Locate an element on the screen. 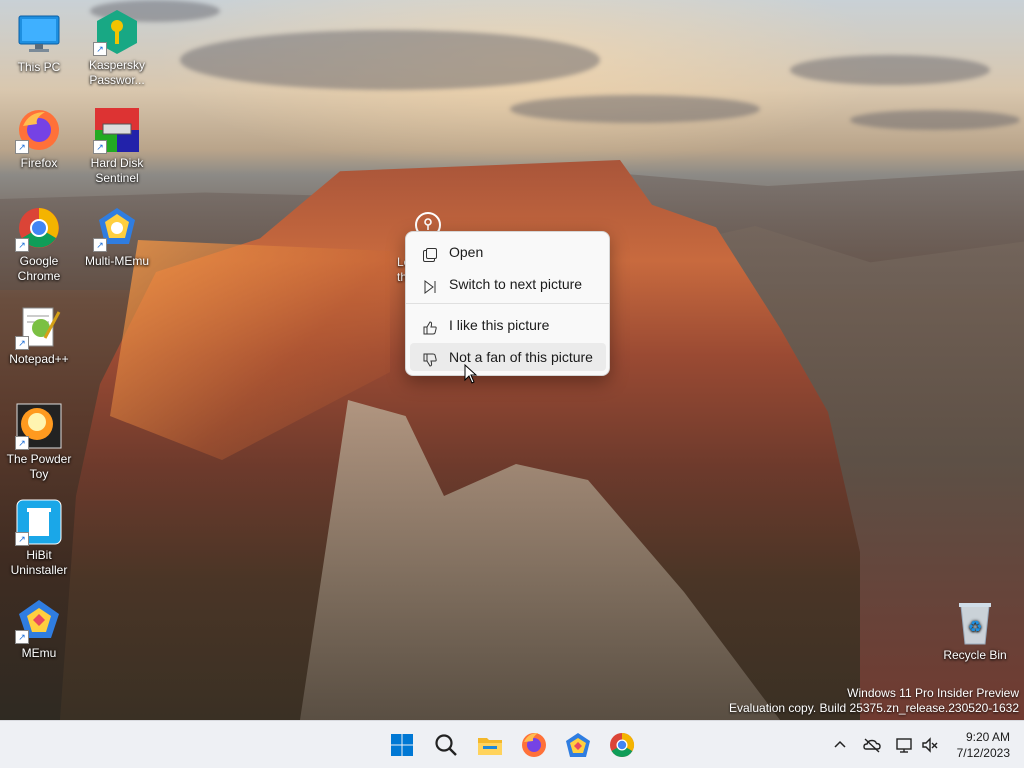 Image resolution: width=1024 pixels, height=768 pixels. desktop-icon-this-pc: This PC is located at coordinates (39, 42).